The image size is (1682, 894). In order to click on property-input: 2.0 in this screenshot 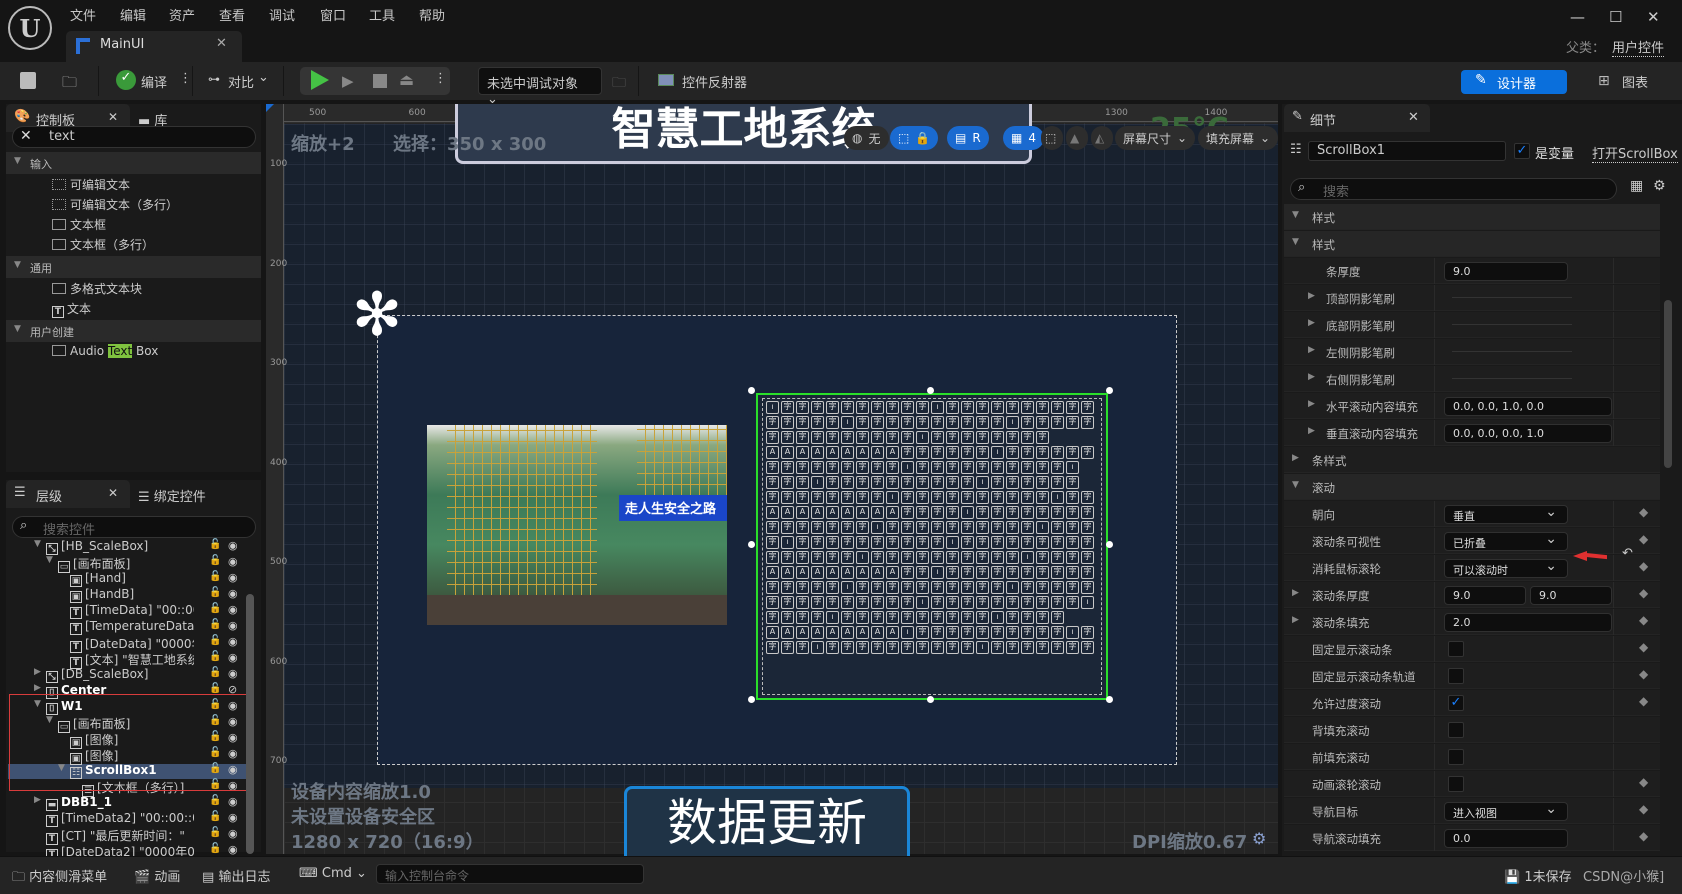, I will do `click(1528, 622)`.